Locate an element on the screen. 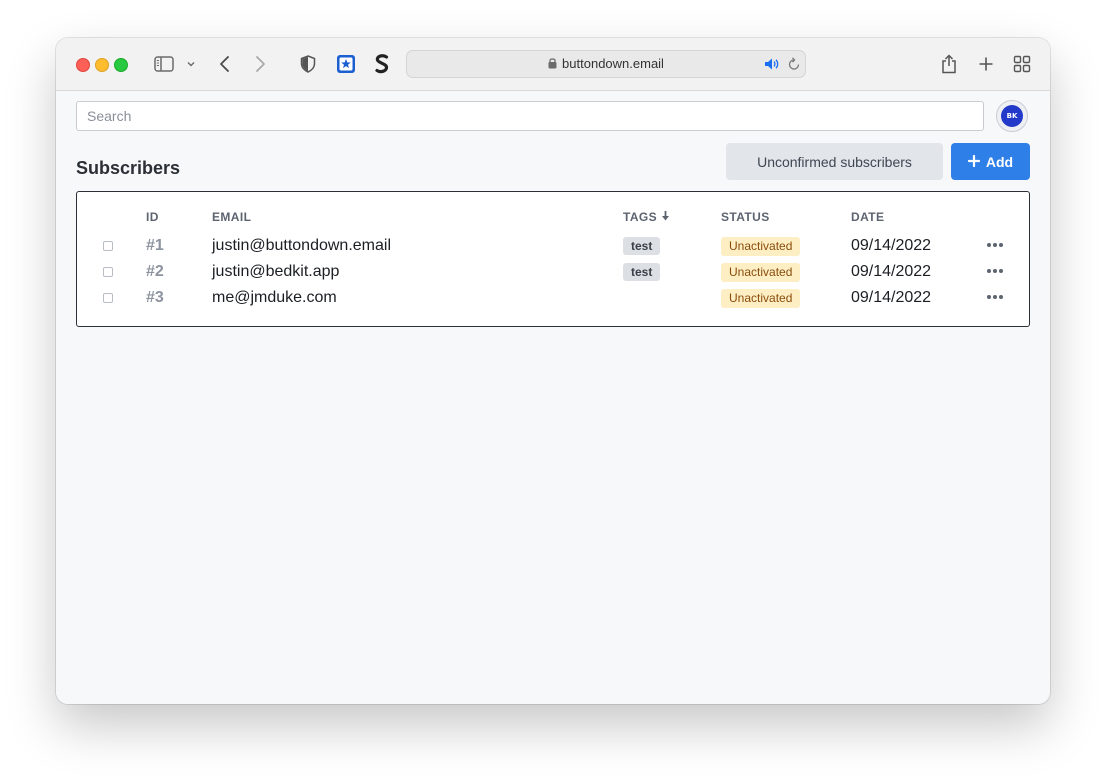 The height and width of the screenshot is (778, 1106). add-subscriber-button: Add is located at coordinates (990, 161).